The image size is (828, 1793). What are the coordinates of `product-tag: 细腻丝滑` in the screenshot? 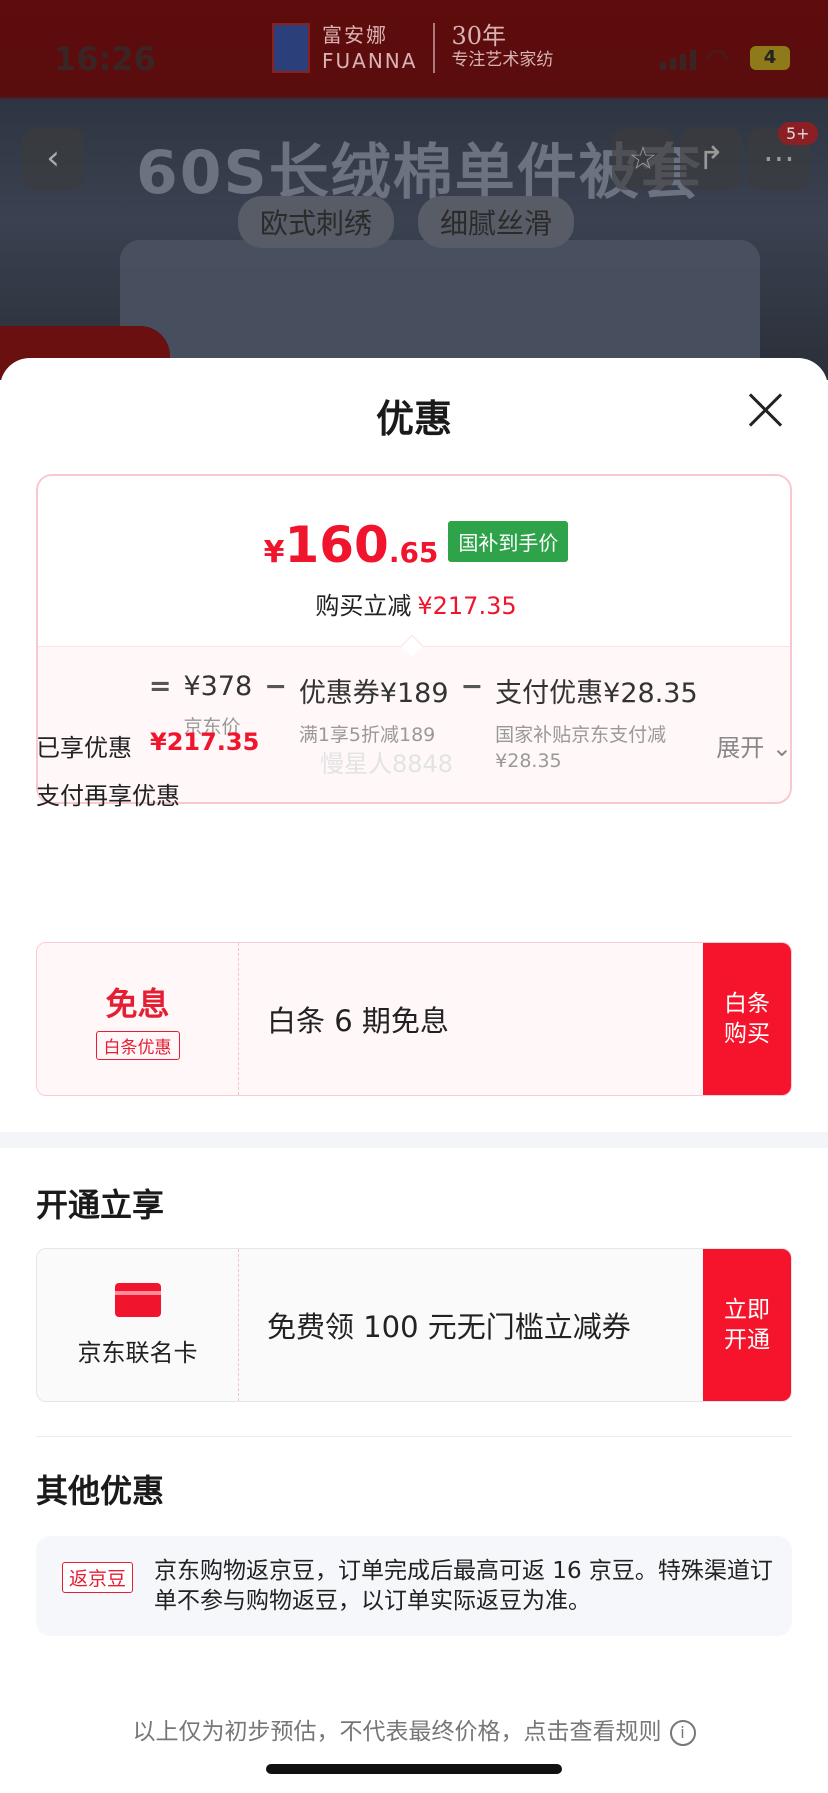 It's located at (496, 222).